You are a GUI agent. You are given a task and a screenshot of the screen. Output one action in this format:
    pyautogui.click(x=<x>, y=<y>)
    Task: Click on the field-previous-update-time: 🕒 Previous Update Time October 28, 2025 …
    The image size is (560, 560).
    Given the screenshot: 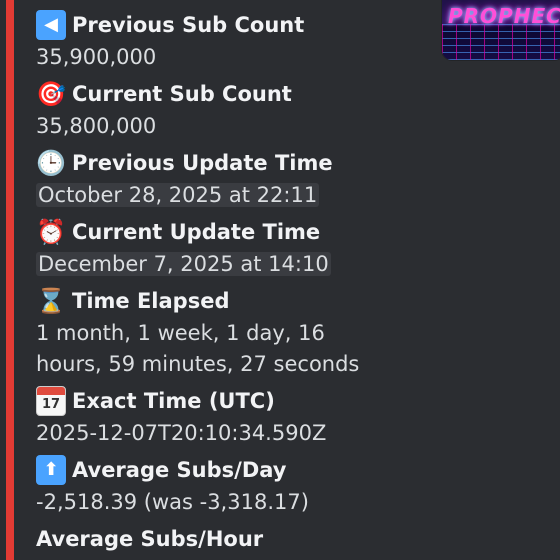 What is the action you would take?
    pyautogui.click(x=298, y=178)
    